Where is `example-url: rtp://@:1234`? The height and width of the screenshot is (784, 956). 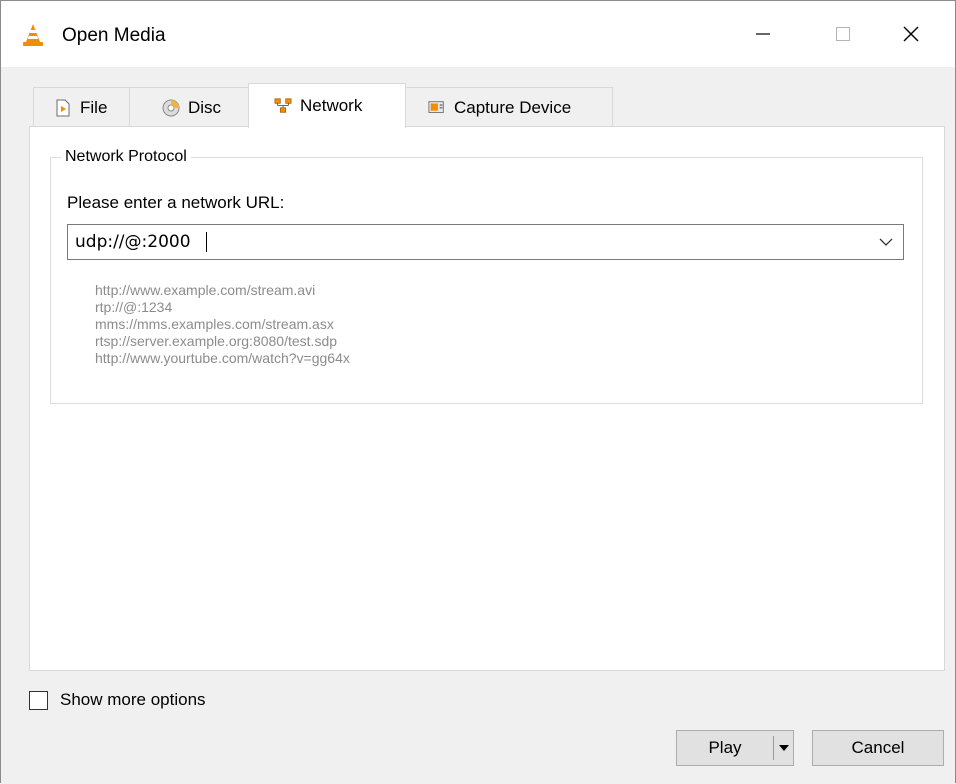 example-url: rtp://@:1234 is located at coordinates (134, 307).